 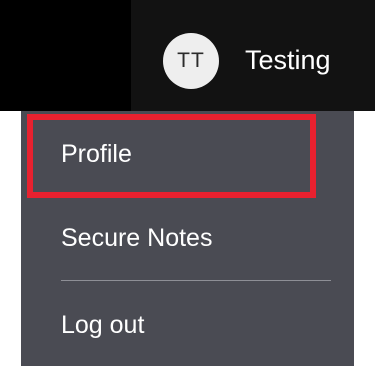 I want to click on menu-item-log-out: Log out, so click(x=102, y=325).